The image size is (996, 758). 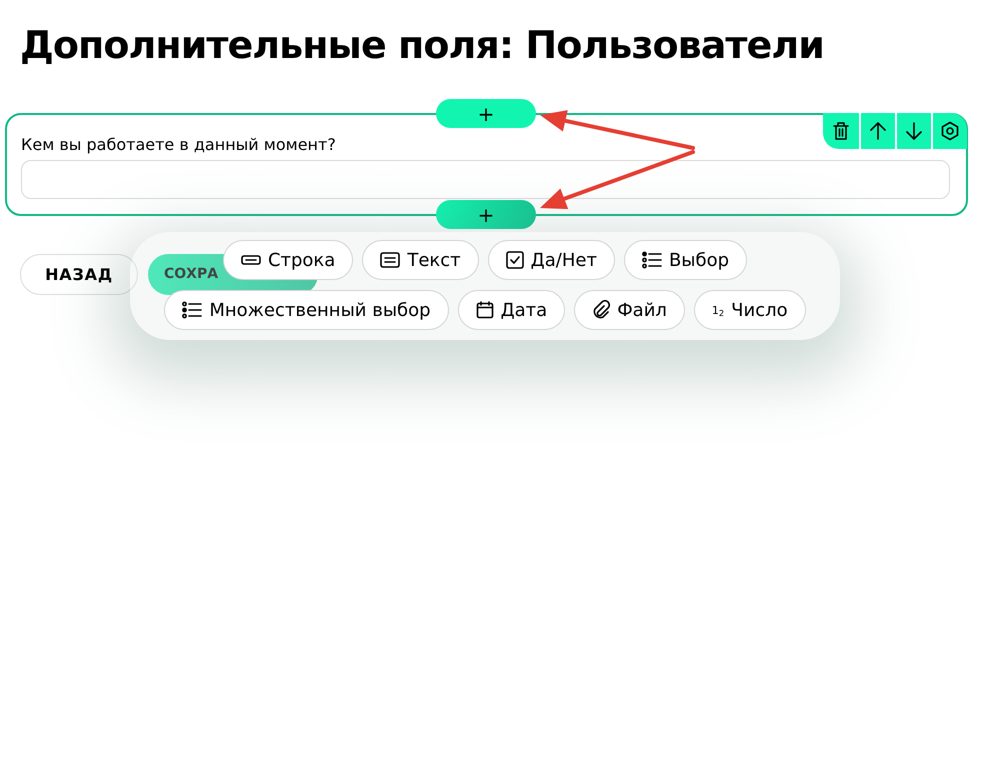 What do you see at coordinates (420, 260) in the screenshot?
I see `field-type-chip: Текст` at bounding box center [420, 260].